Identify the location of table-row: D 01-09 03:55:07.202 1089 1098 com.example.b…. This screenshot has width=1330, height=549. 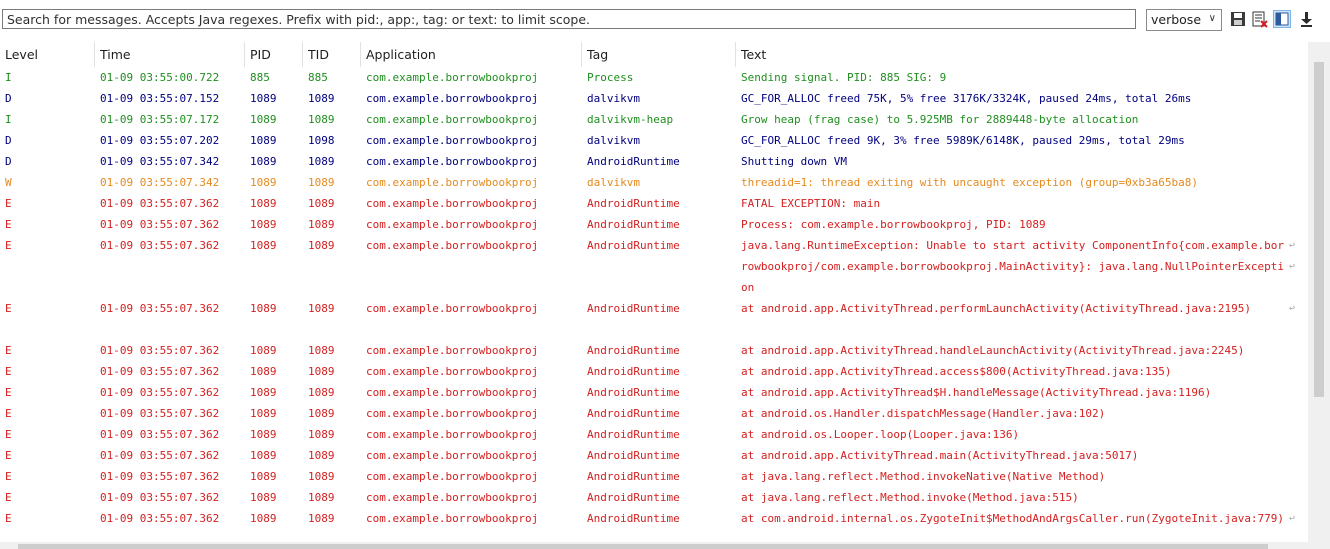
(654, 140).